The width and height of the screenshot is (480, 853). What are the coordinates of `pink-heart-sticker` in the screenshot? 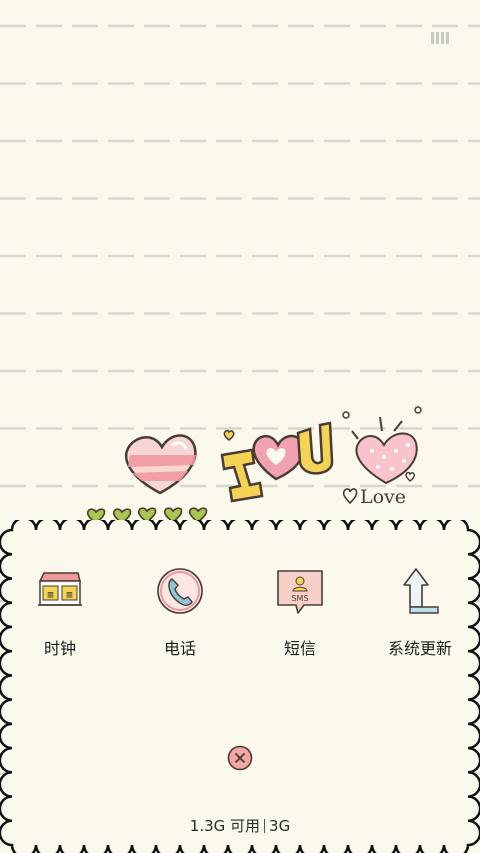 It's located at (278, 457).